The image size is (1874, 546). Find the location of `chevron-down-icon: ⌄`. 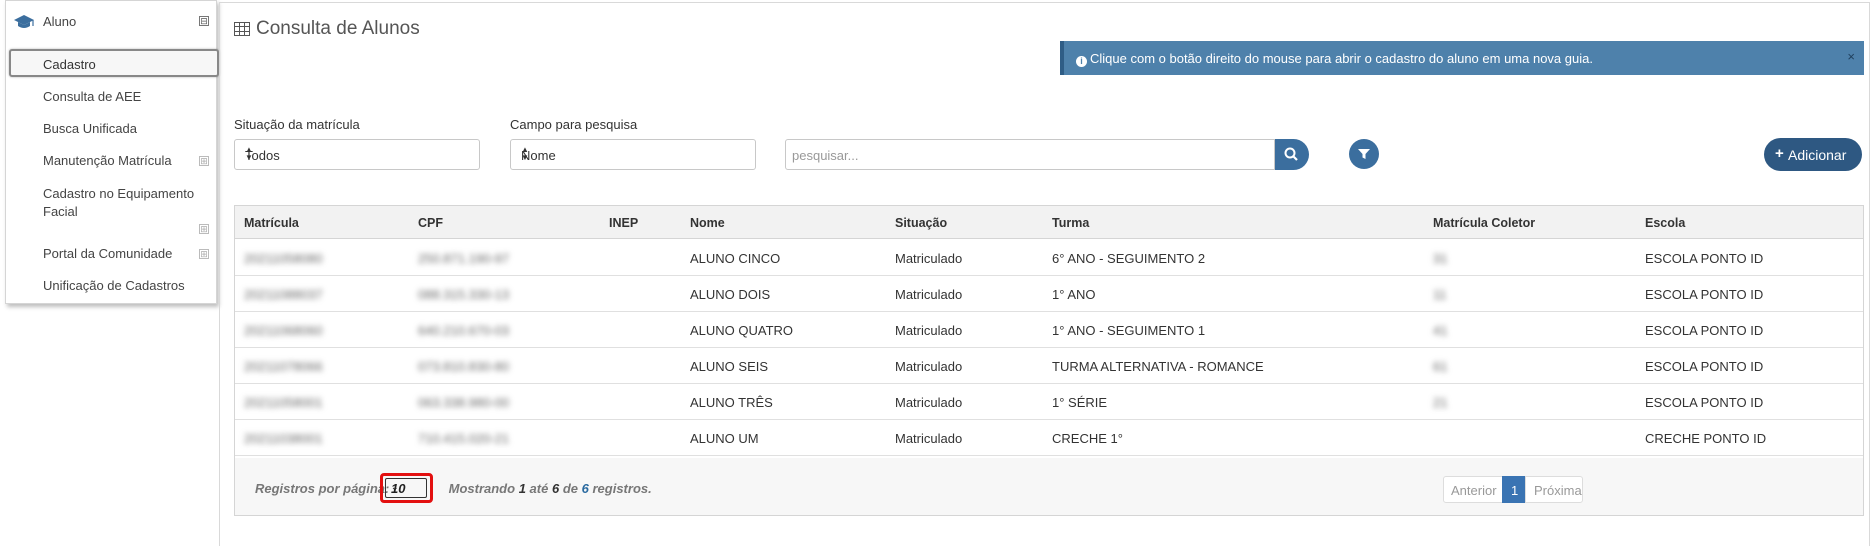

chevron-down-icon: ⌄ is located at coordinates (395, 487).